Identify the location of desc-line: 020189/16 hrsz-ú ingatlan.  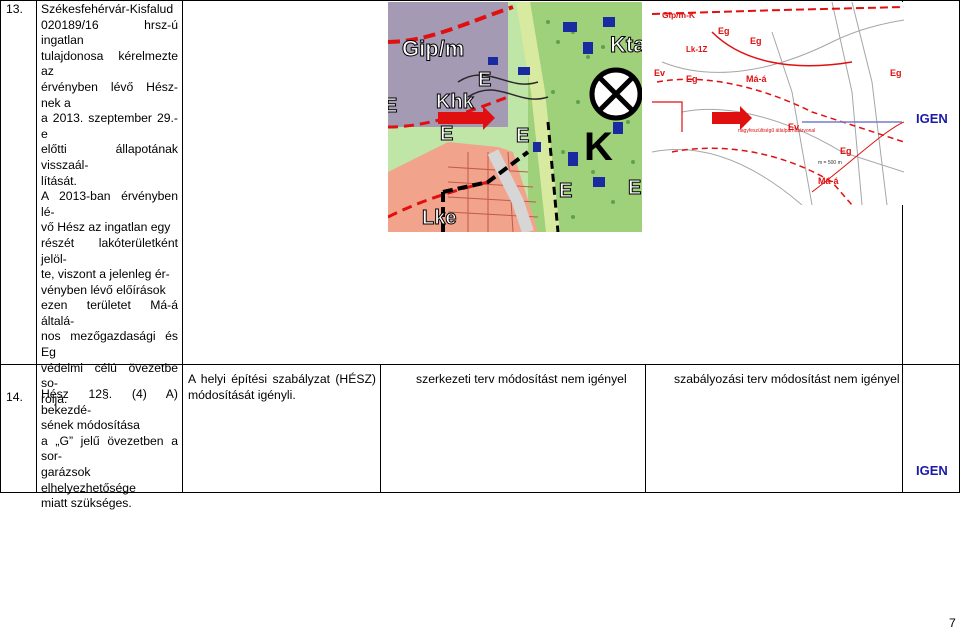
(109, 32).